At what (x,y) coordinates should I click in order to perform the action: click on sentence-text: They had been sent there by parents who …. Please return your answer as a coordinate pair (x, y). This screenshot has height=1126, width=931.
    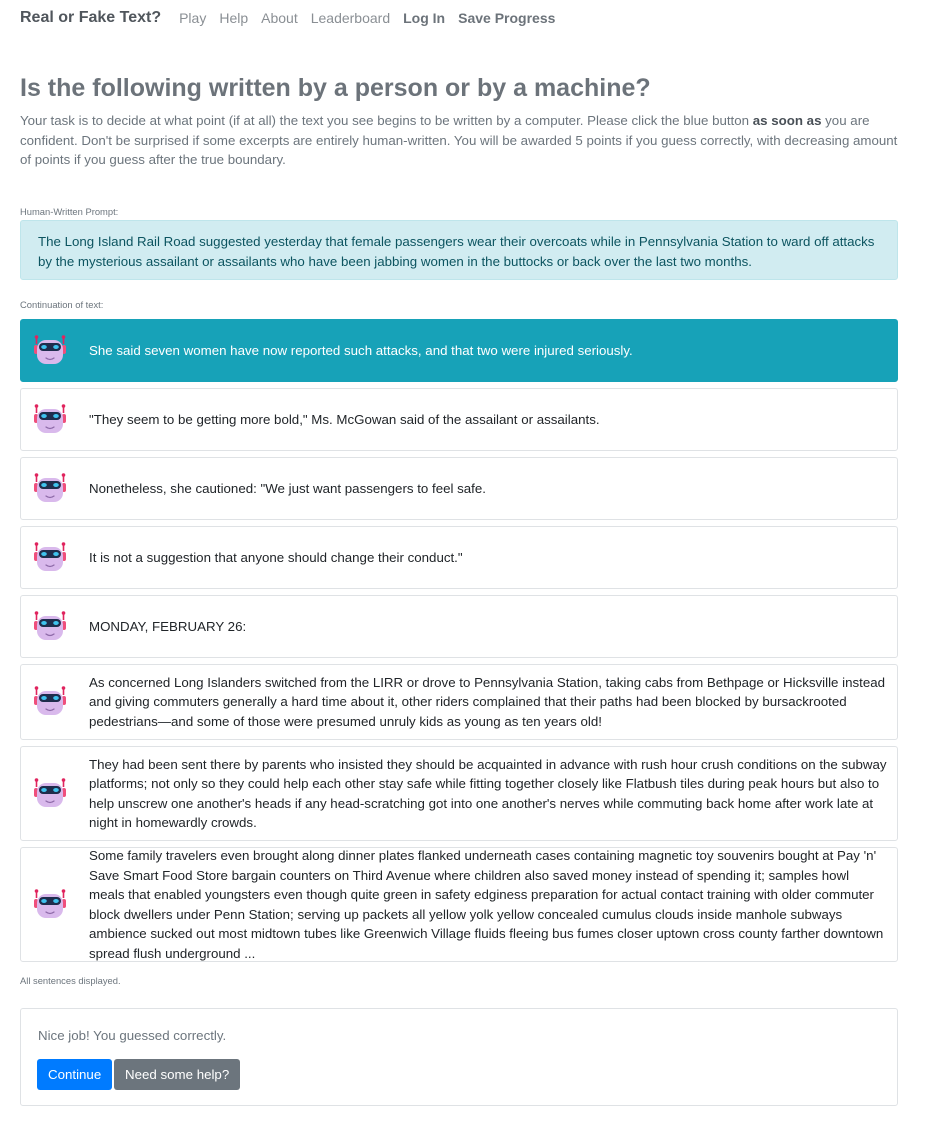
    Looking at the image, I should click on (488, 793).